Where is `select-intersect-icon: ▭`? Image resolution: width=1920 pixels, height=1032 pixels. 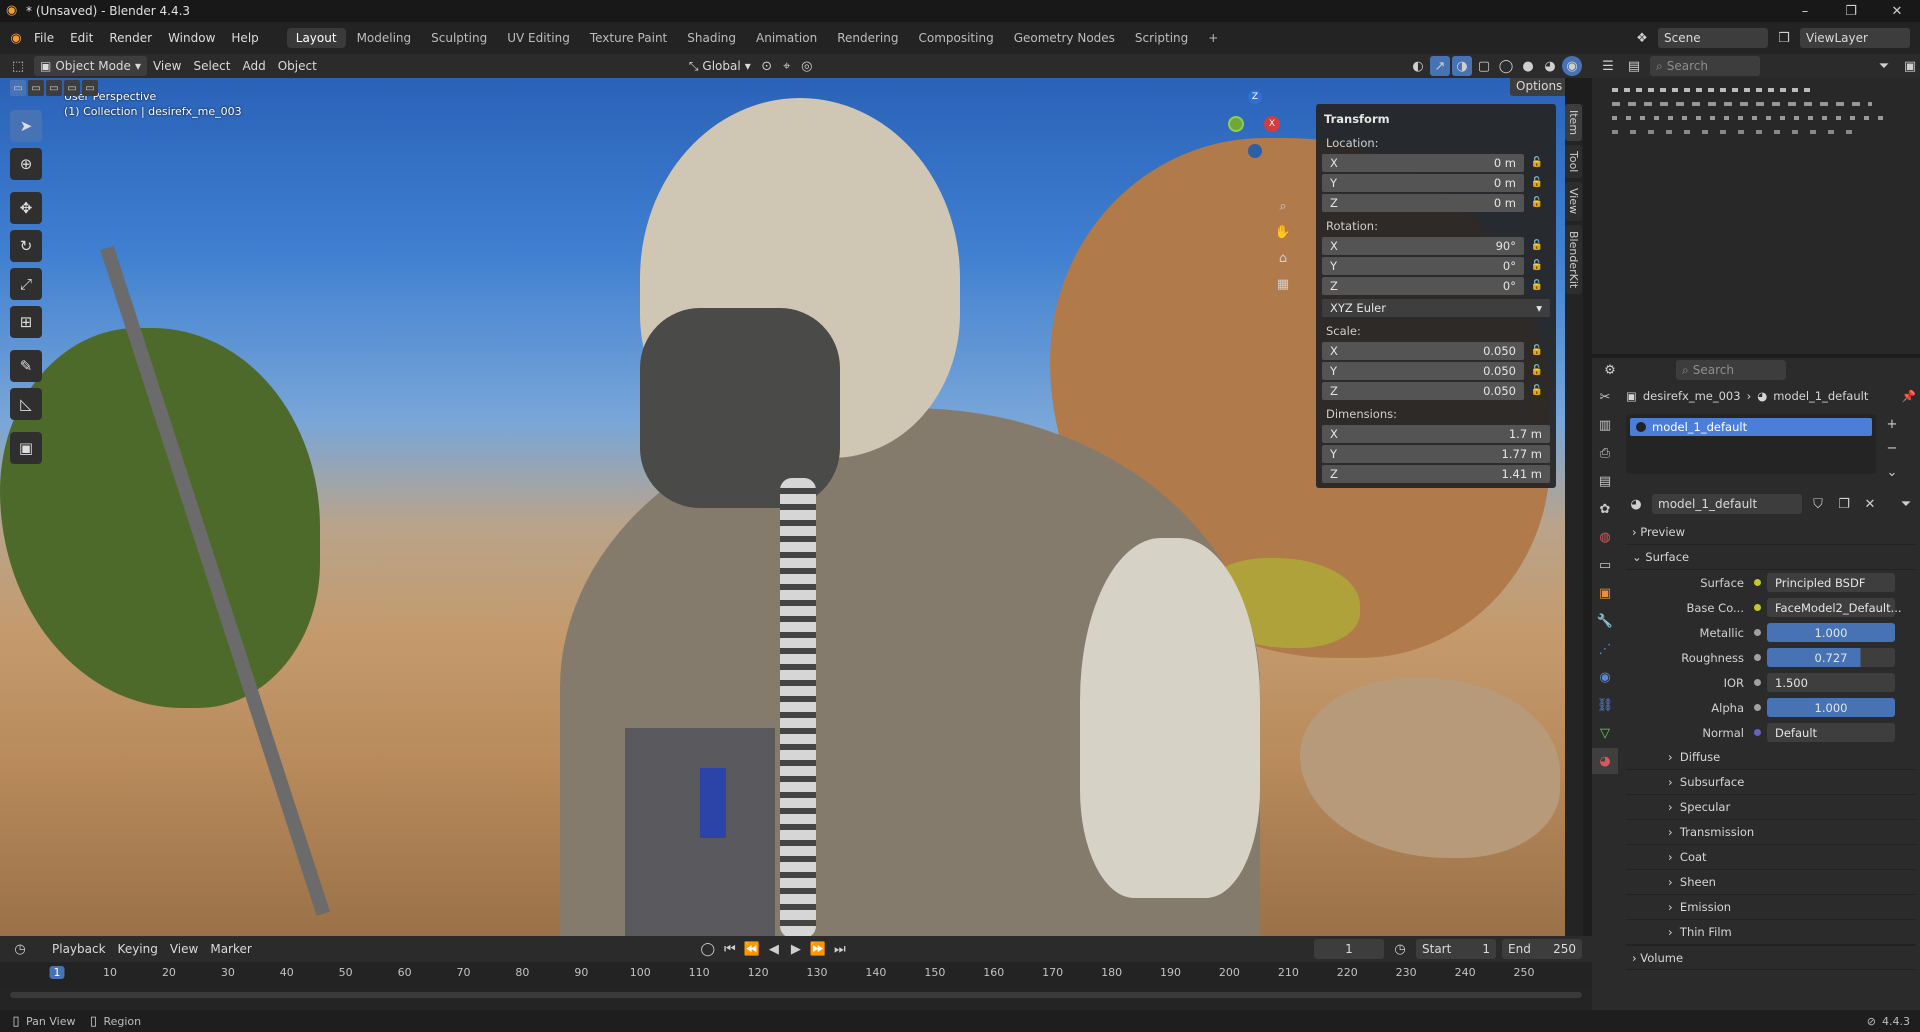 select-intersect-icon: ▭ is located at coordinates (90, 88).